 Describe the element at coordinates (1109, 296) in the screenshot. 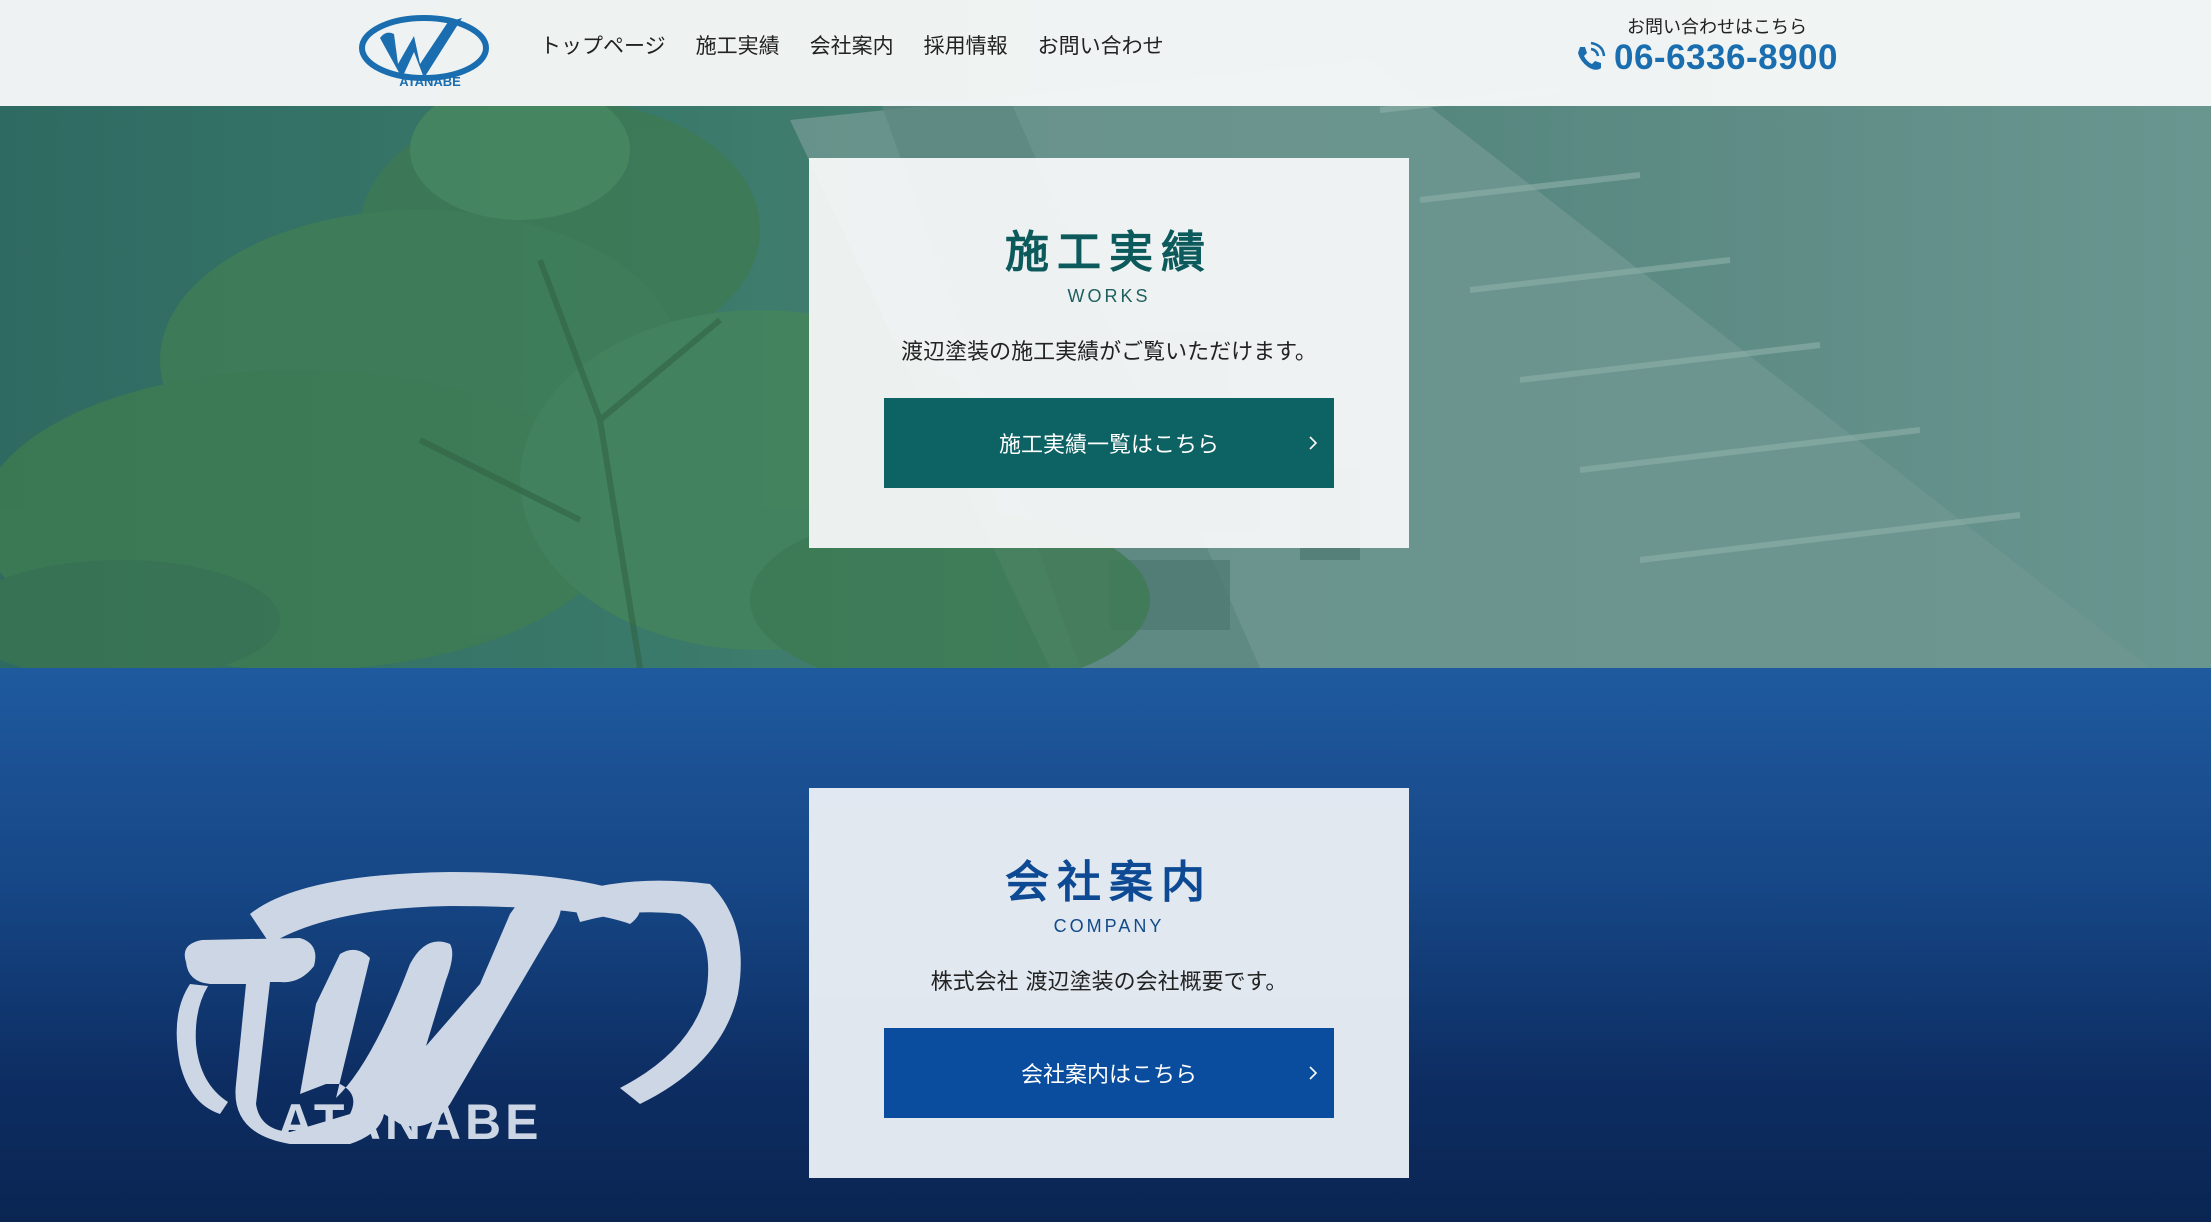

I see `works-subtitle: WORKS` at that location.